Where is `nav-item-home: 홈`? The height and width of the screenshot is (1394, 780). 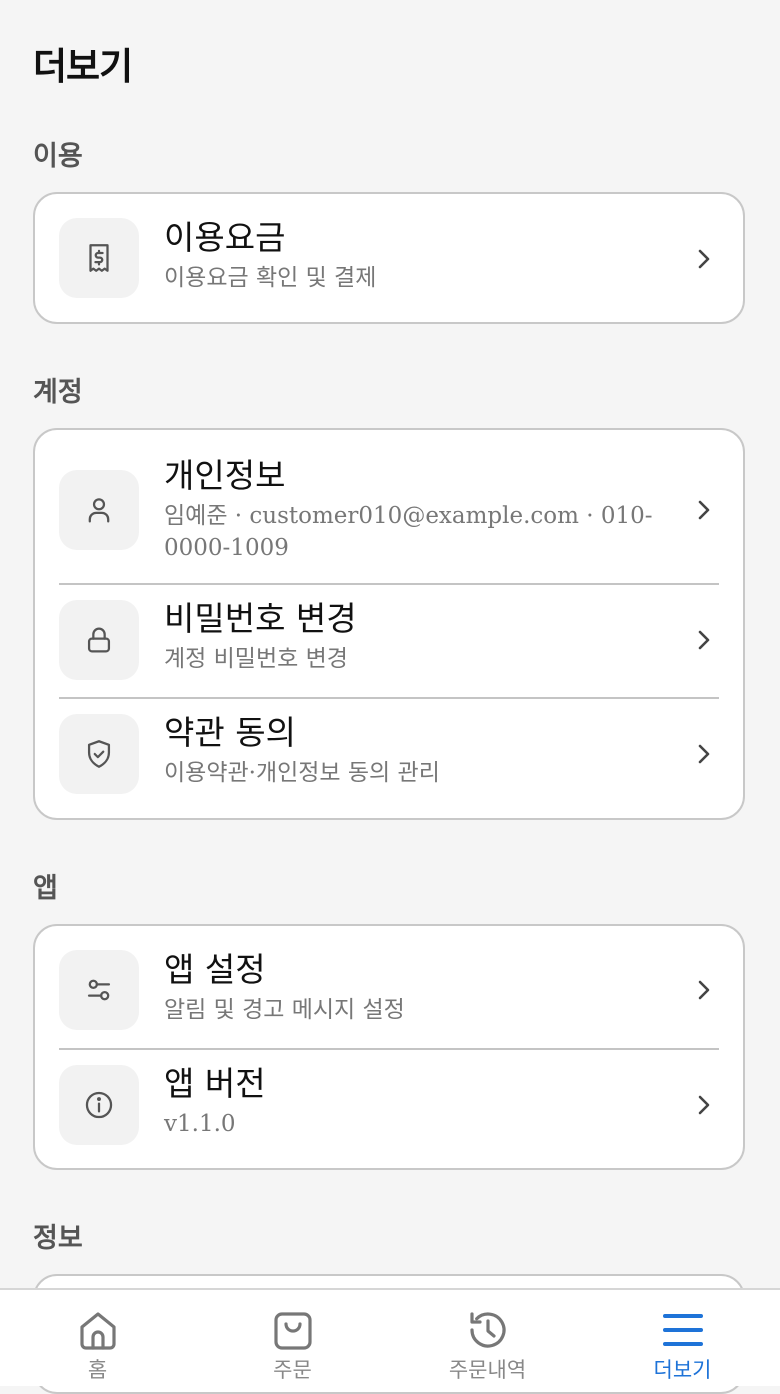 nav-item-home: 홈 is located at coordinates (97, 1339).